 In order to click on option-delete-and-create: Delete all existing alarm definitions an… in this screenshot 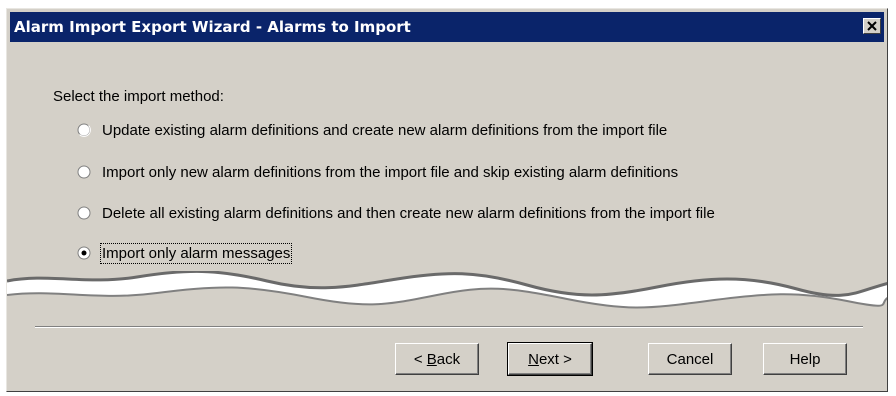, I will do `click(396, 213)`.